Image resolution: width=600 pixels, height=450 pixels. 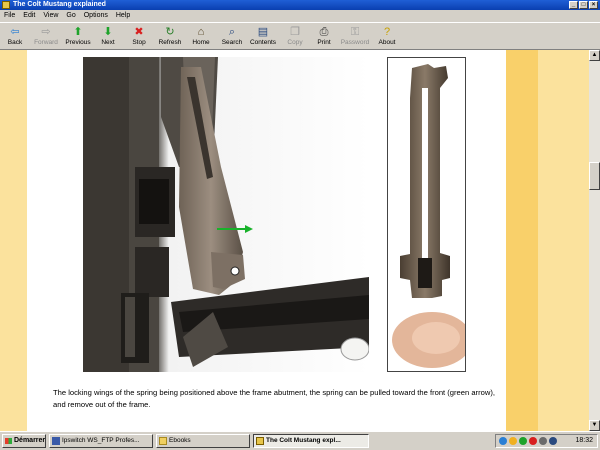 I want to click on folder-icon, so click(x=163, y=441).